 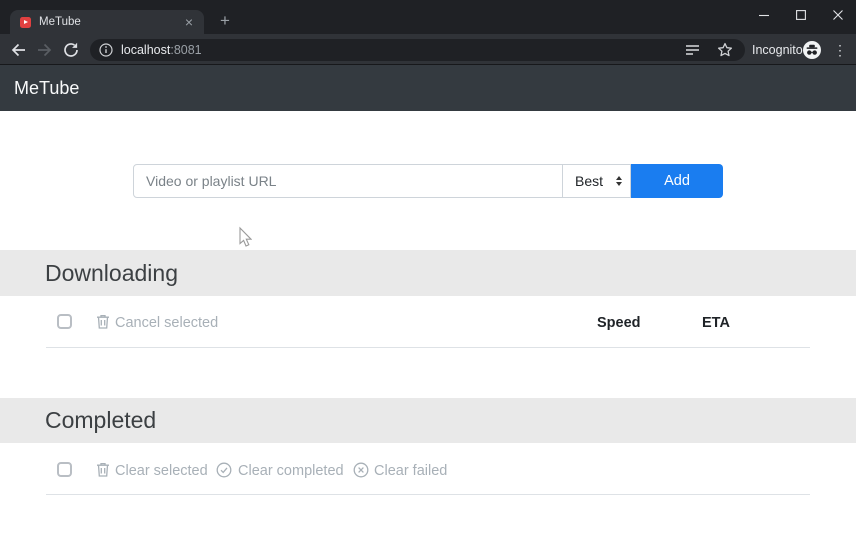 What do you see at coordinates (64, 321) in the screenshot?
I see `downloading-select-all-checkbox` at bounding box center [64, 321].